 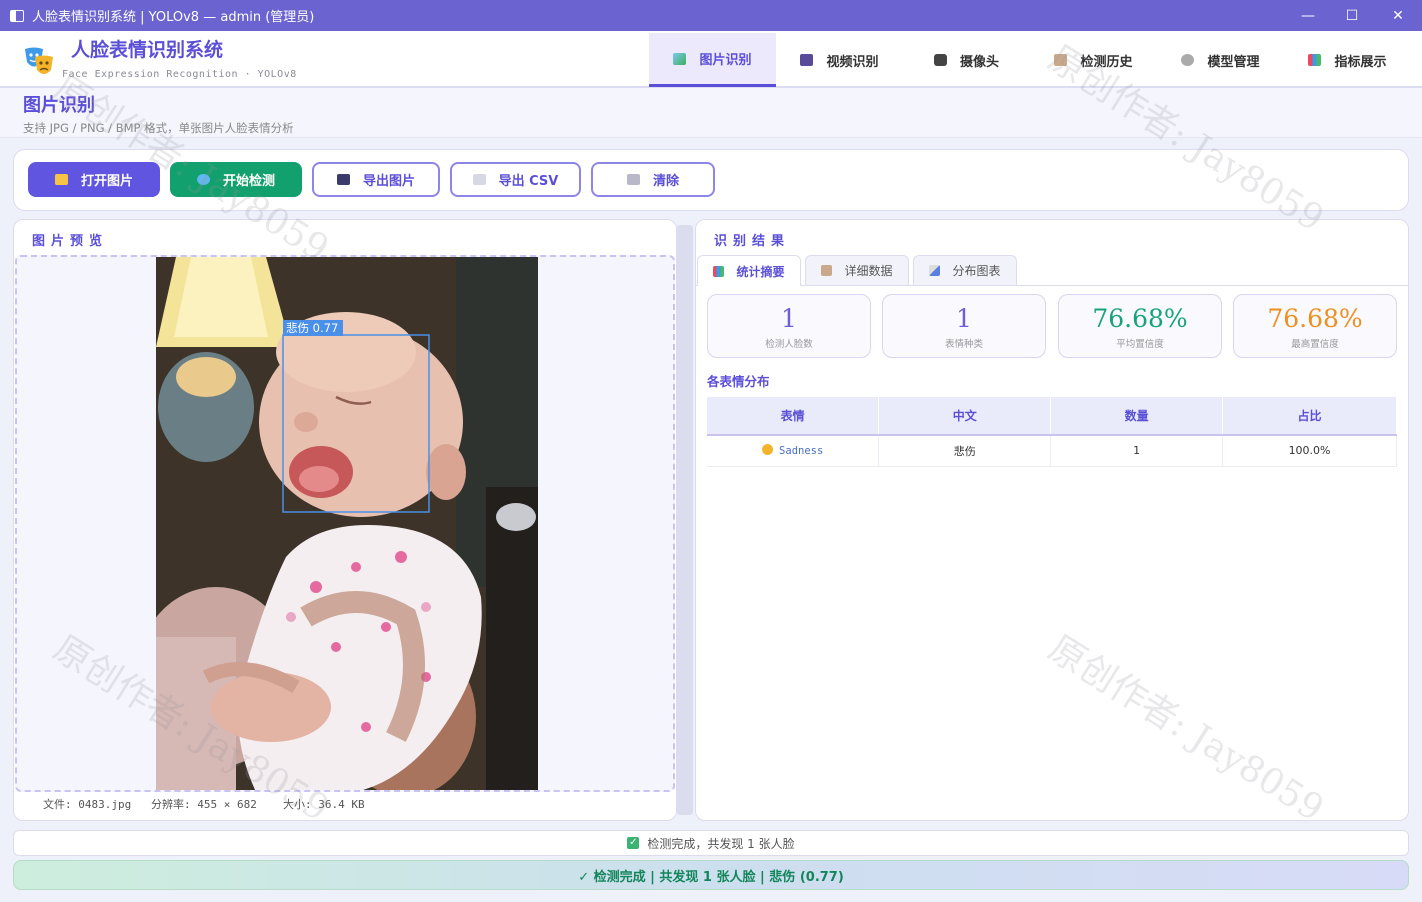 I want to click on open-image-button: 打开图片, so click(x=94, y=179).